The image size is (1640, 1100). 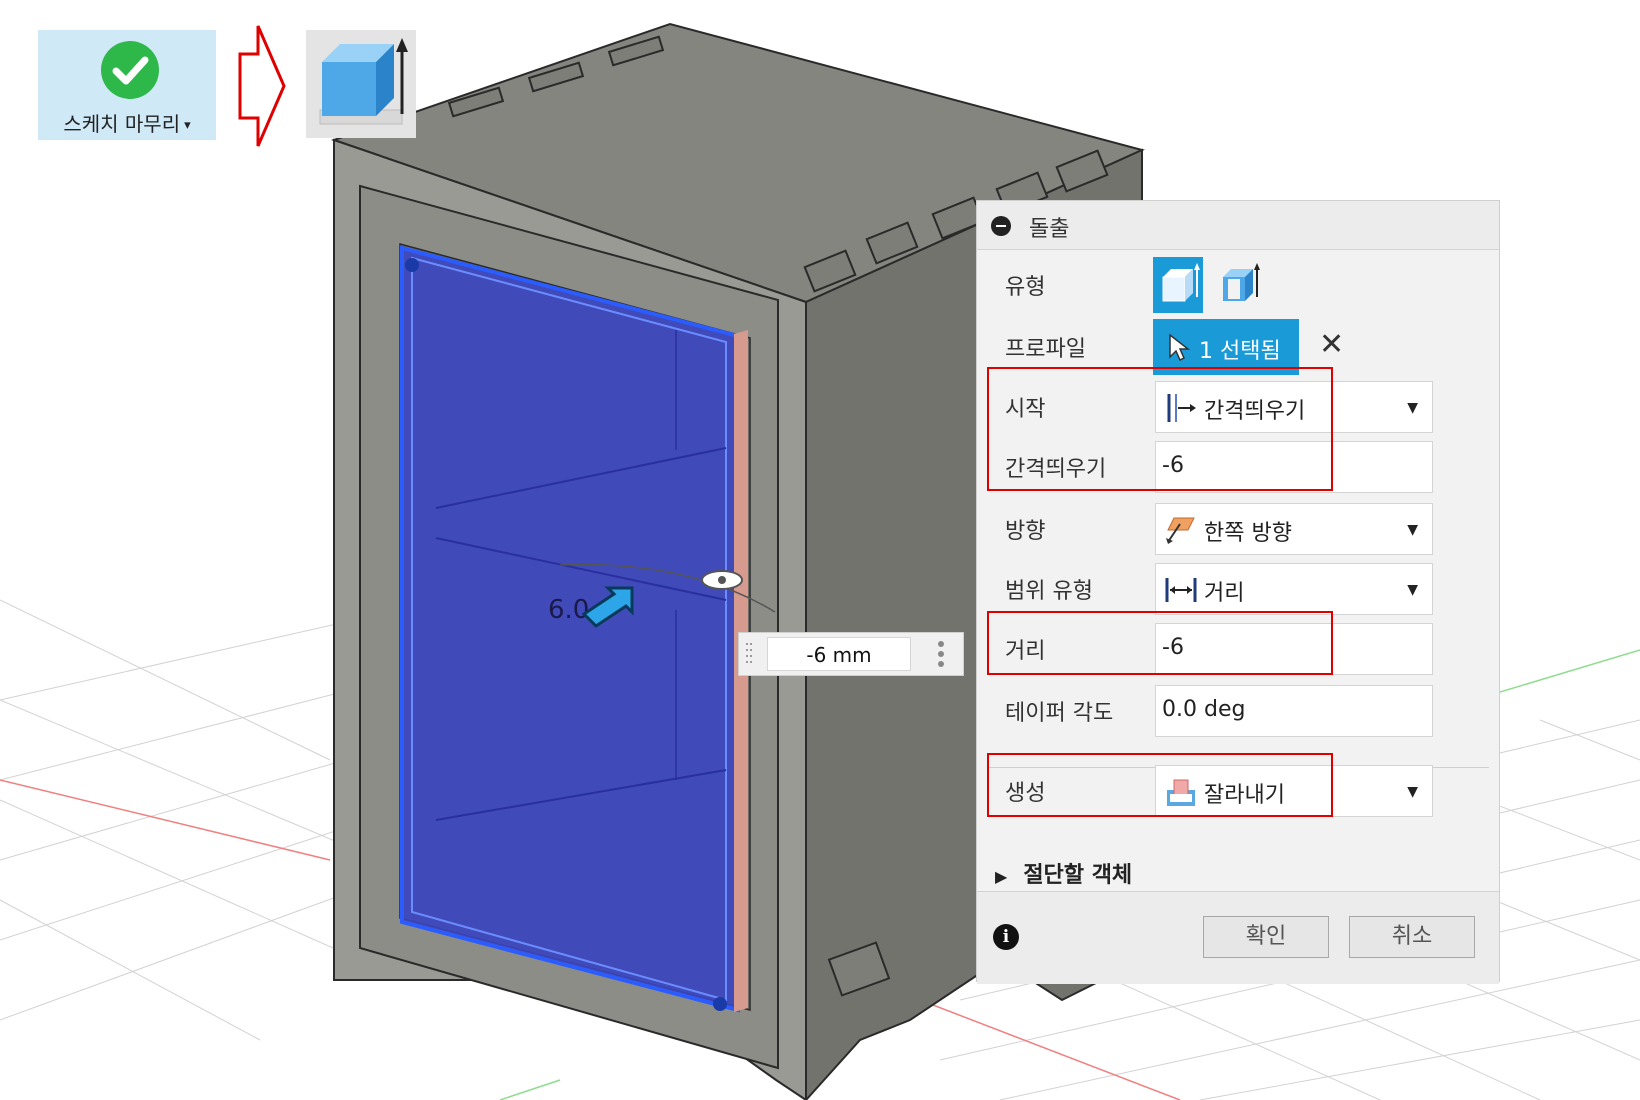 What do you see at coordinates (1049, 229) in the screenshot?
I see `dialog-title: 돌출` at bounding box center [1049, 229].